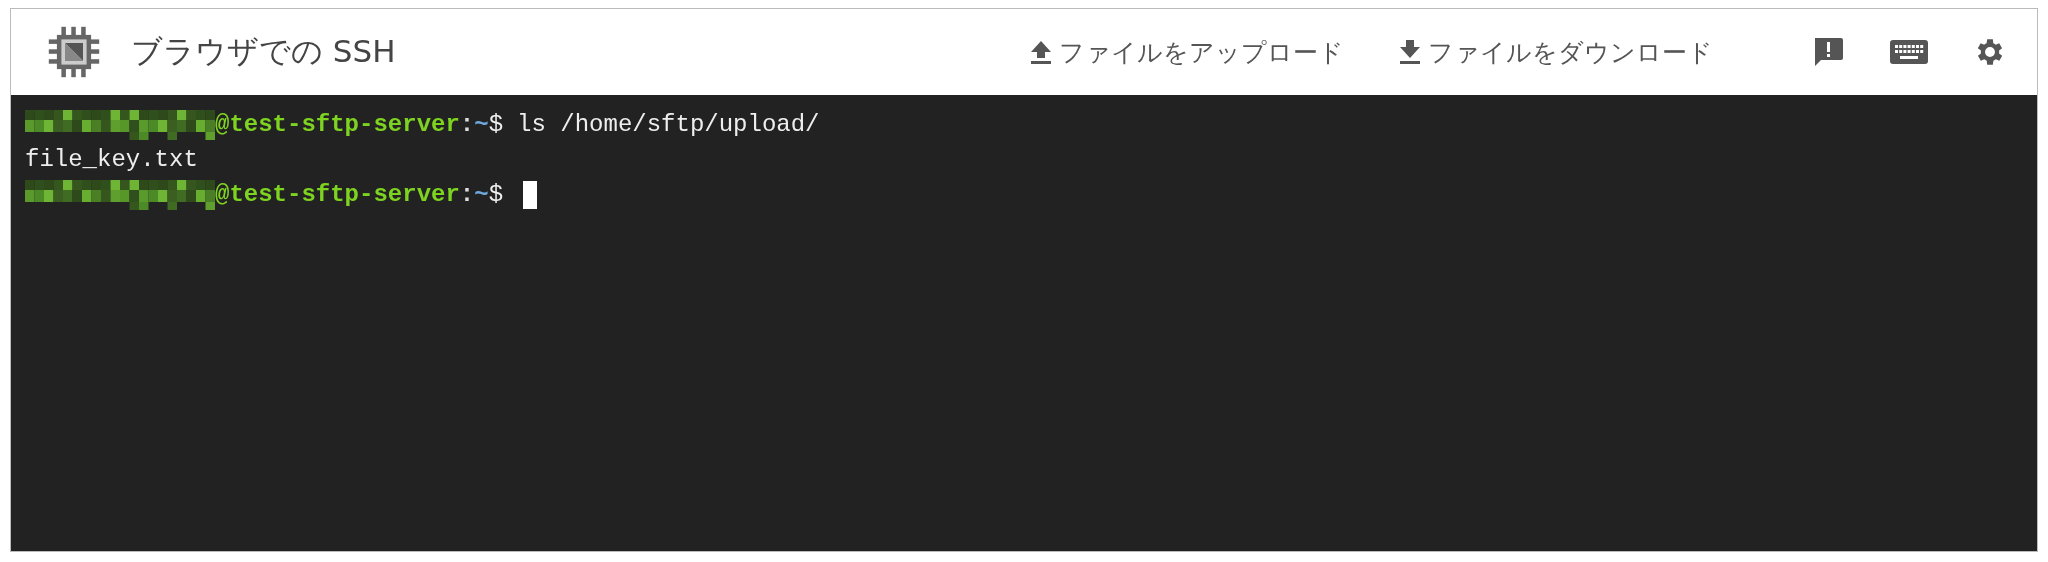 The width and height of the screenshot is (2048, 562). What do you see at coordinates (1041, 52) in the screenshot?
I see `upload-icon` at bounding box center [1041, 52].